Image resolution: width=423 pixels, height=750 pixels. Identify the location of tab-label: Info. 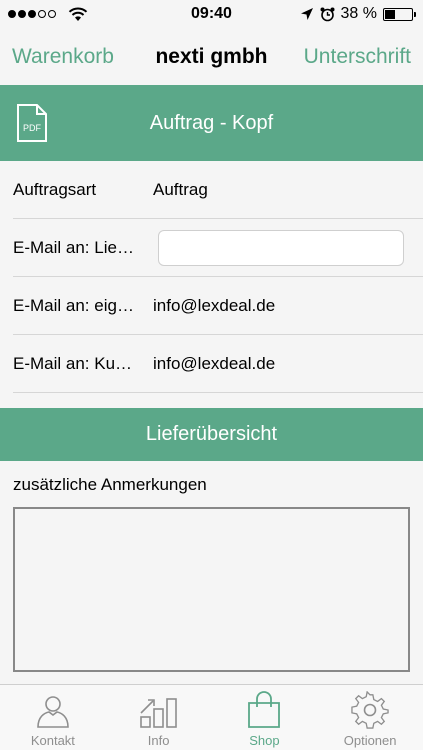
(158, 740).